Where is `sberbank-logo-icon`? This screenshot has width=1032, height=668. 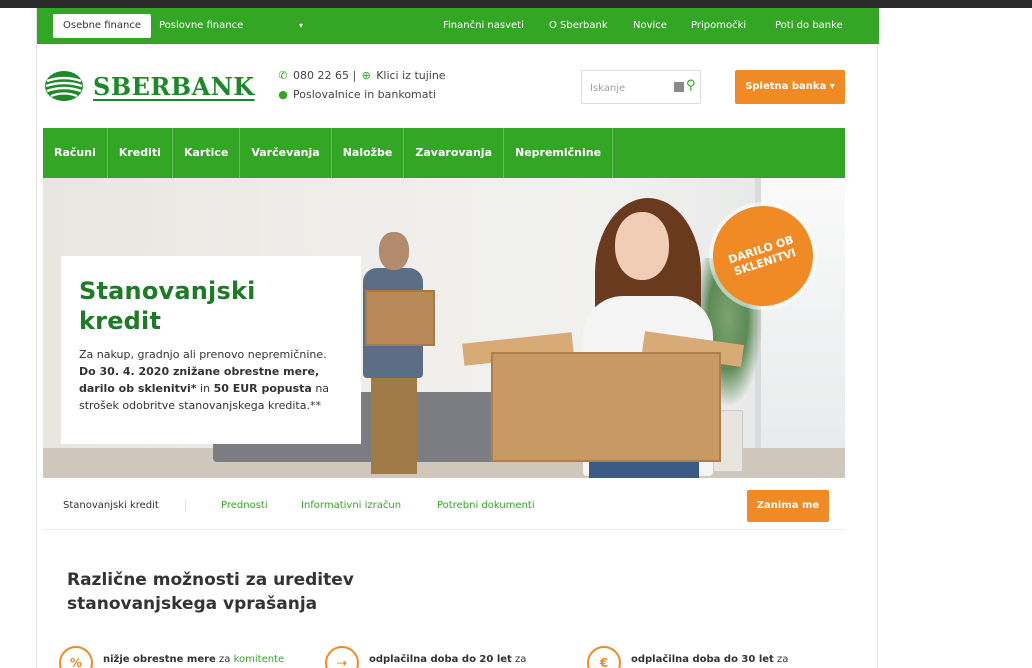
sberbank-logo-icon is located at coordinates (64, 86).